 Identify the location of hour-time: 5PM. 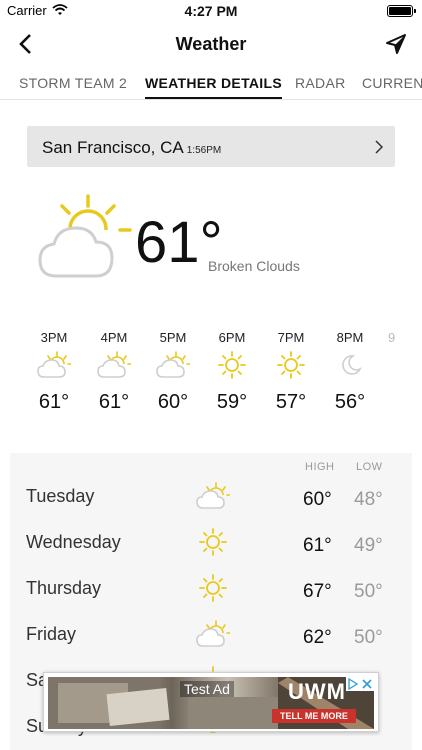
(173, 337).